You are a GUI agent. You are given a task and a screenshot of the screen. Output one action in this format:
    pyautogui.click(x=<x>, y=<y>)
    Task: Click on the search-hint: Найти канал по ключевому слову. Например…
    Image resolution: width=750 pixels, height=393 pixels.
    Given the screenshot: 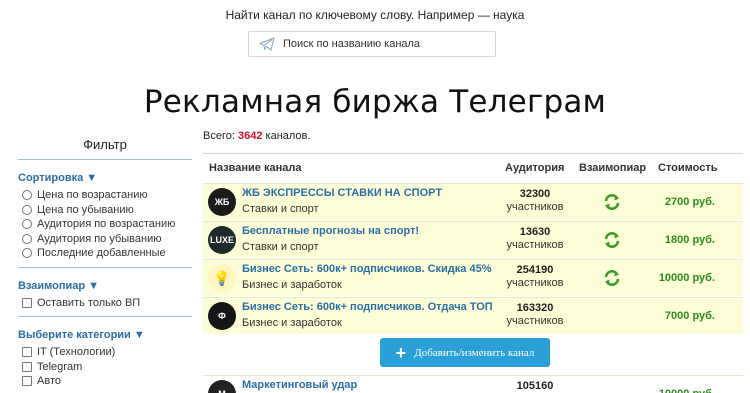 What is the action you would take?
    pyautogui.click(x=375, y=15)
    